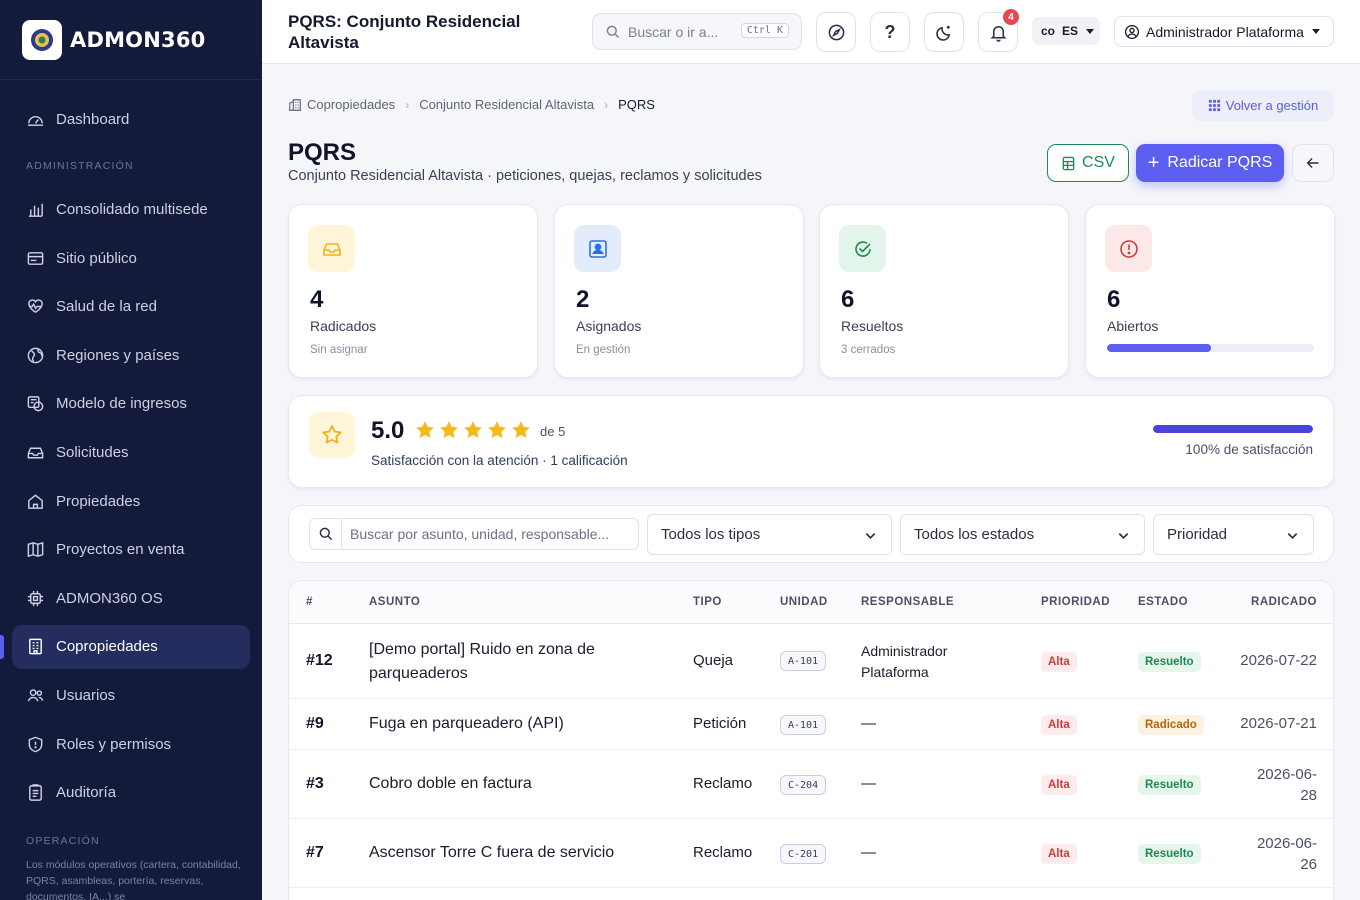  I want to click on status-filter-value: Todos los estados, so click(974, 534).